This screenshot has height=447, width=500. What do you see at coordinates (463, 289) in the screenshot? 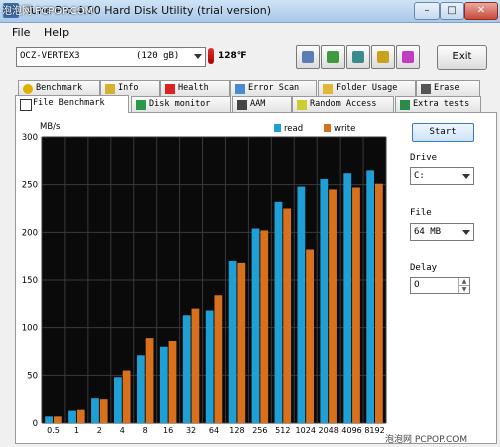
I see `spin-down-icon: ▼` at bounding box center [463, 289].